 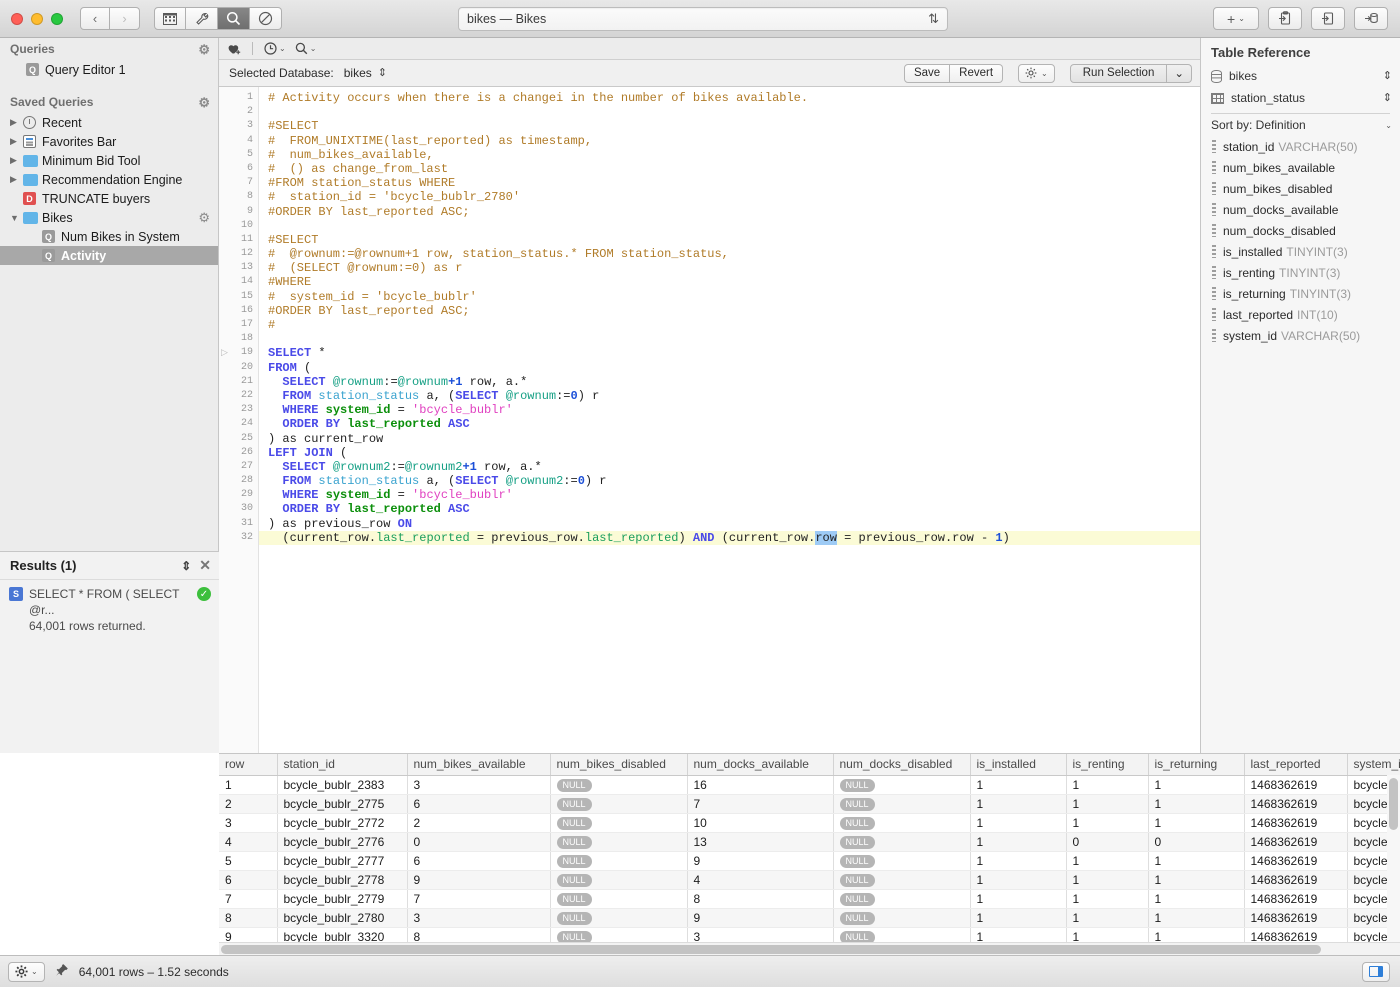 What do you see at coordinates (734, 155) in the screenshot?
I see `code-line: # num_bikes_available,` at bounding box center [734, 155].